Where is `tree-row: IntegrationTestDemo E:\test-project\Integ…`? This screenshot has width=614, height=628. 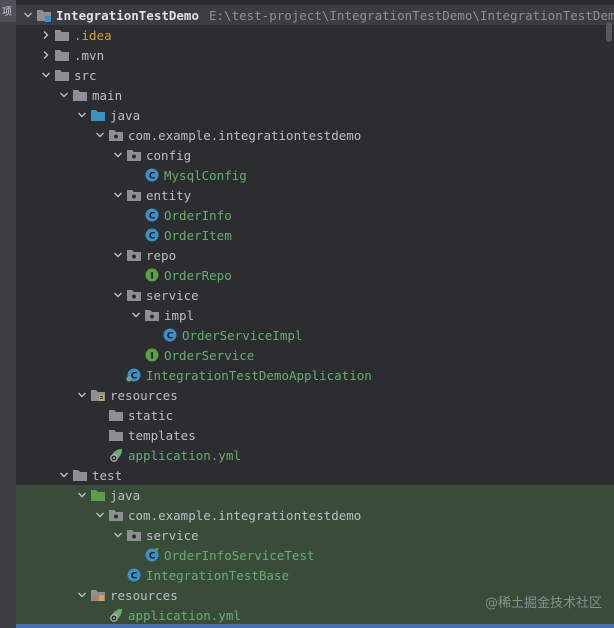
tree-row: IntegrationTestDemo E:\test-project\Integ… is located at coordinates (315, 15).